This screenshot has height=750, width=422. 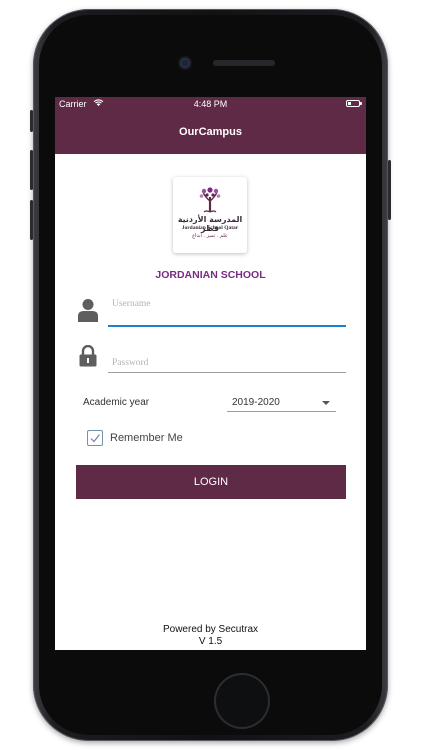 I want to click on password-field-wrapper, so click(x=227, y=362).